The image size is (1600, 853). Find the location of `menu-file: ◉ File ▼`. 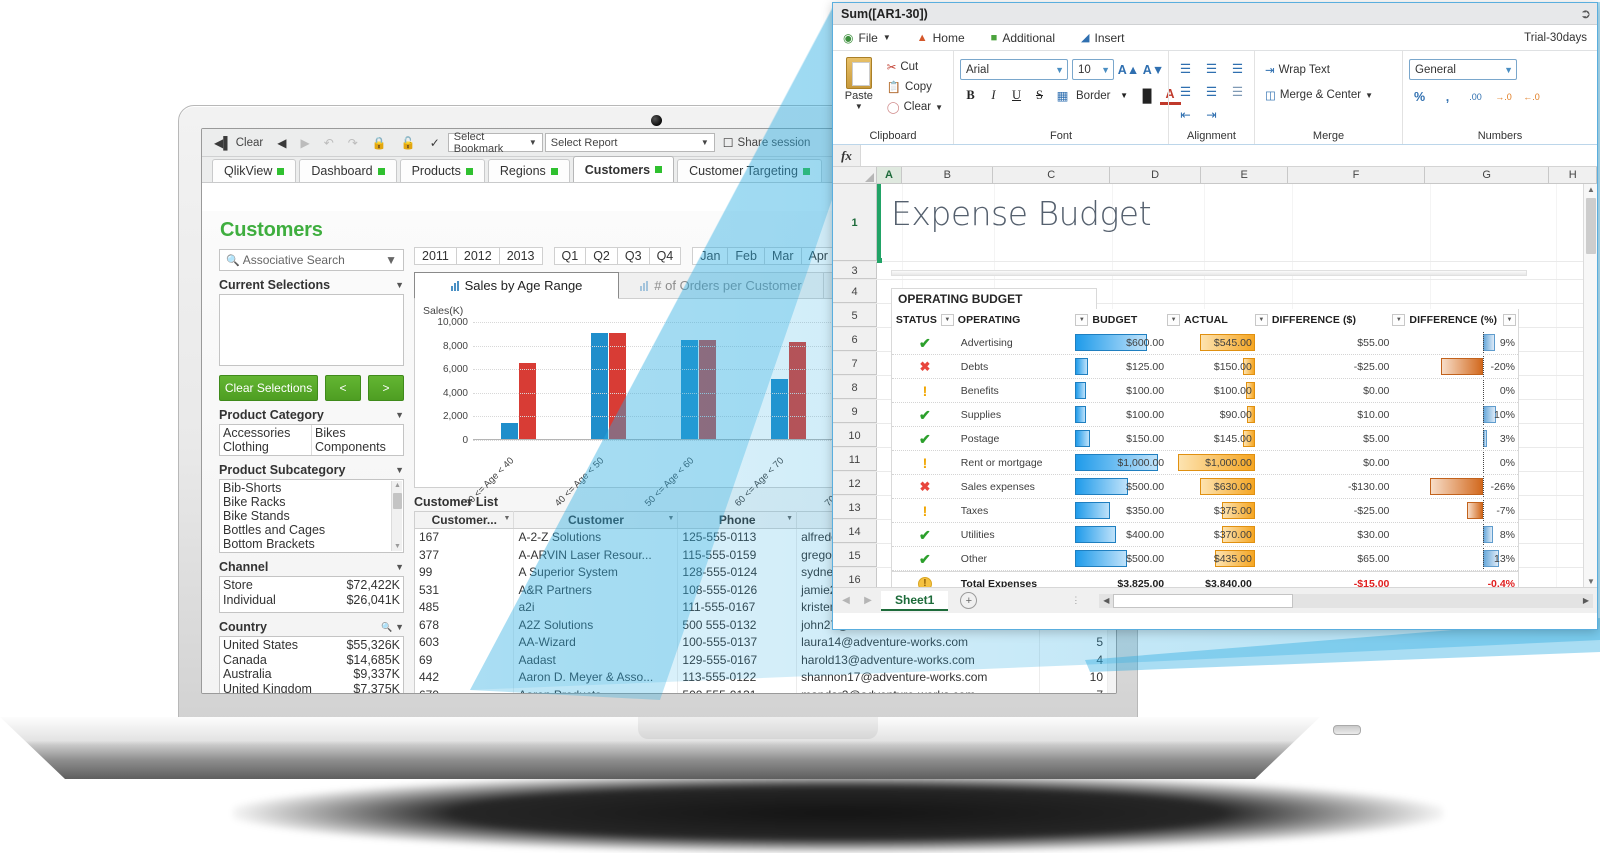

menu-file: ◉ File ▼ is located at coordinates (867, 38).